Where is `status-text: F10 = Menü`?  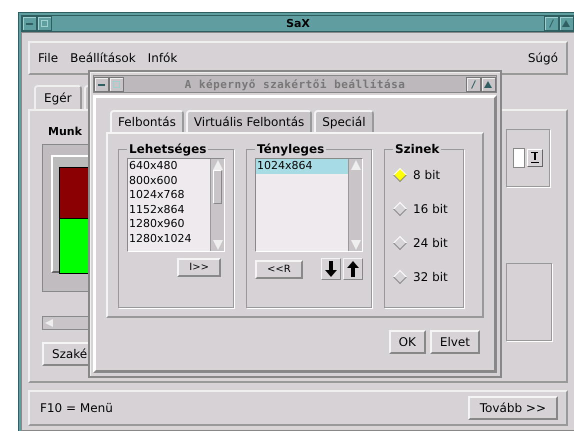 status-text: F10 = Menü is located at coordinates (76, 408).